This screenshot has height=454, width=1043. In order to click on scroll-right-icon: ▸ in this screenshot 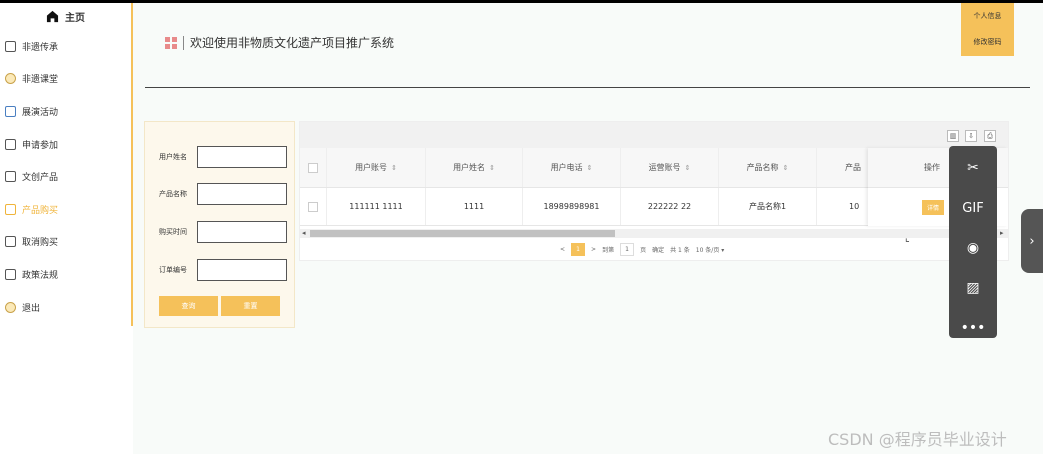, I will do `click(1002, 233)`.